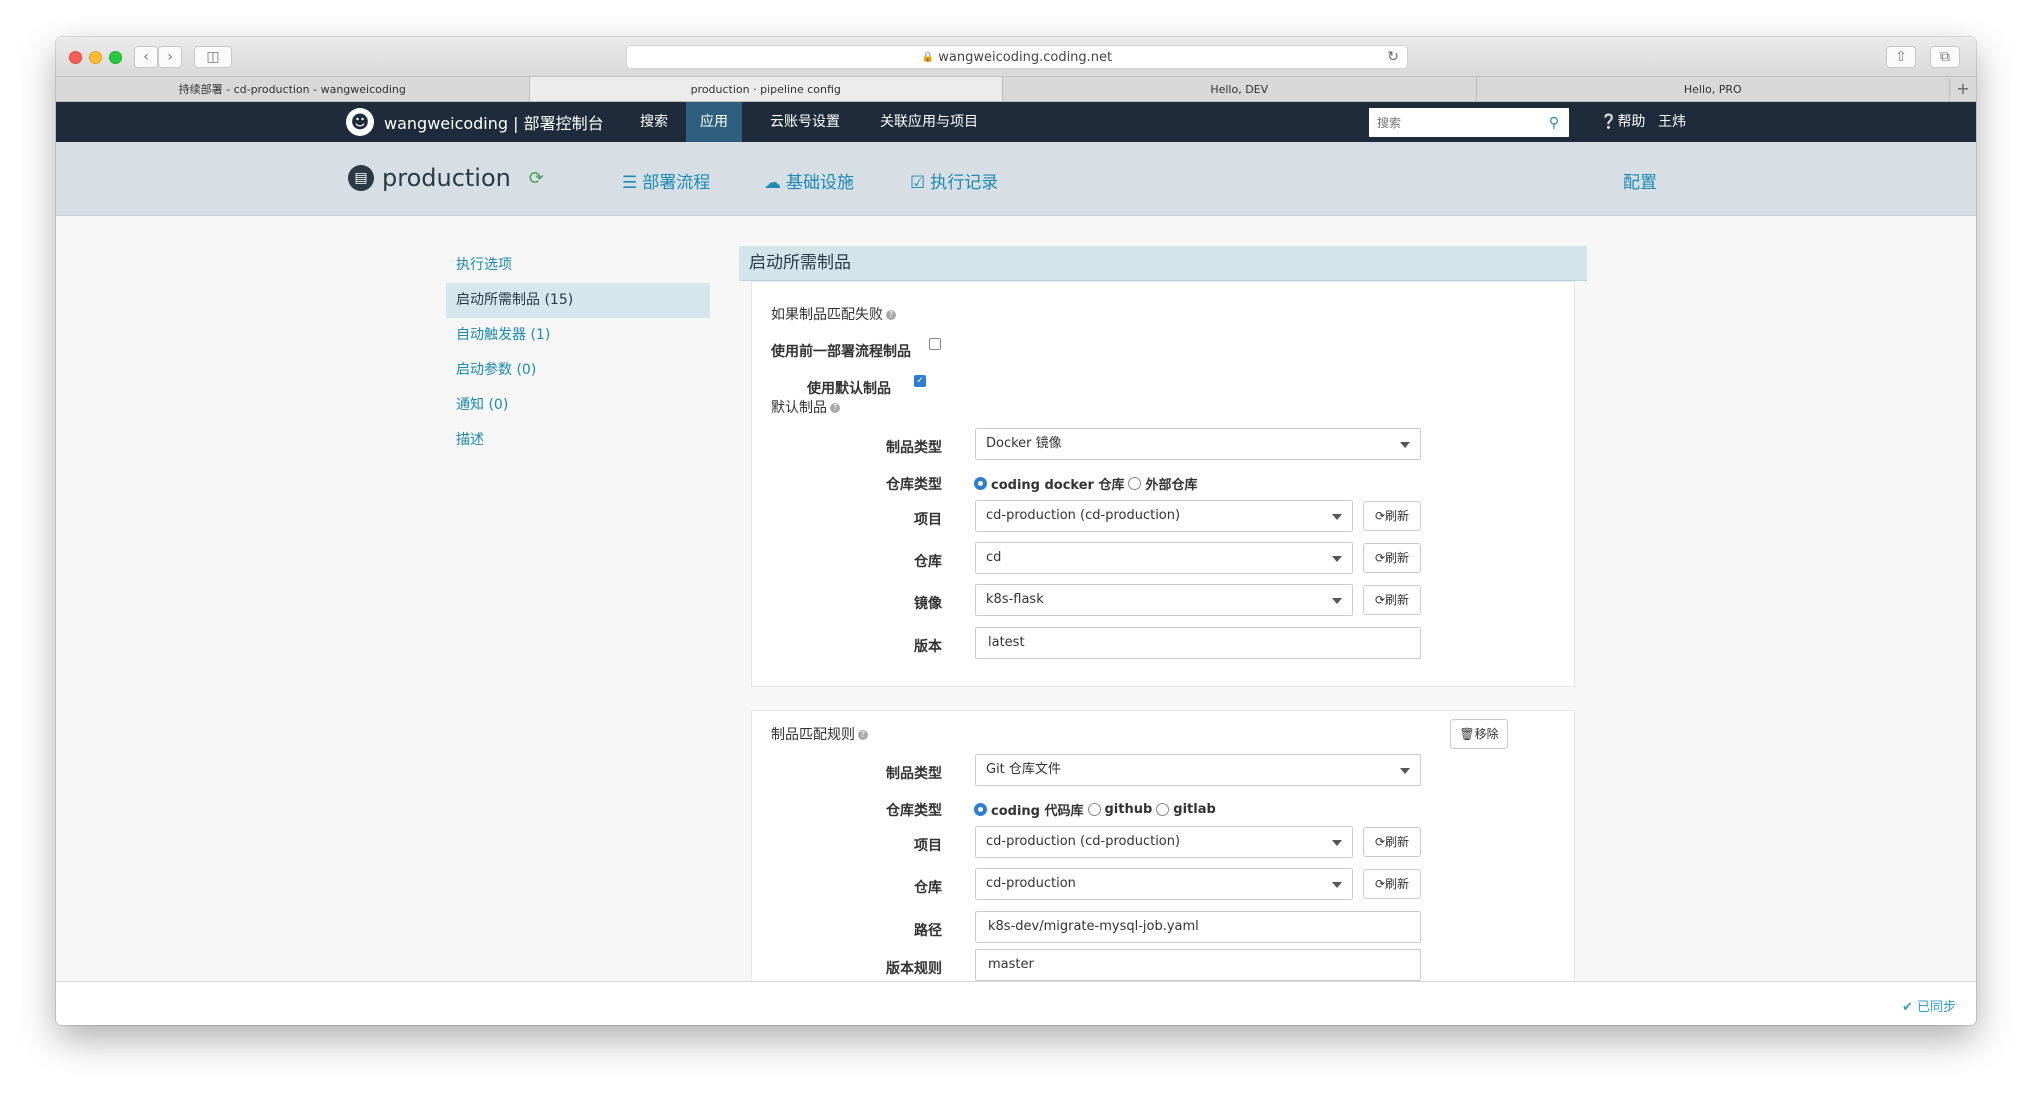 The height and width of the screenshot is (1099, 2032). Describe the element at coordinates (654, 122) in the screenshot. I see `nav-item-search: 搜索` at that location.